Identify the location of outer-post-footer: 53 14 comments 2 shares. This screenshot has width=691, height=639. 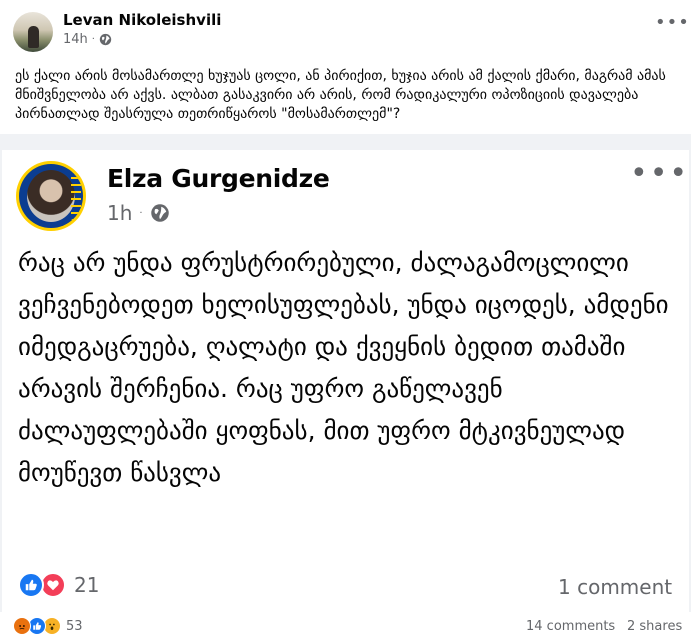
(345, 625).